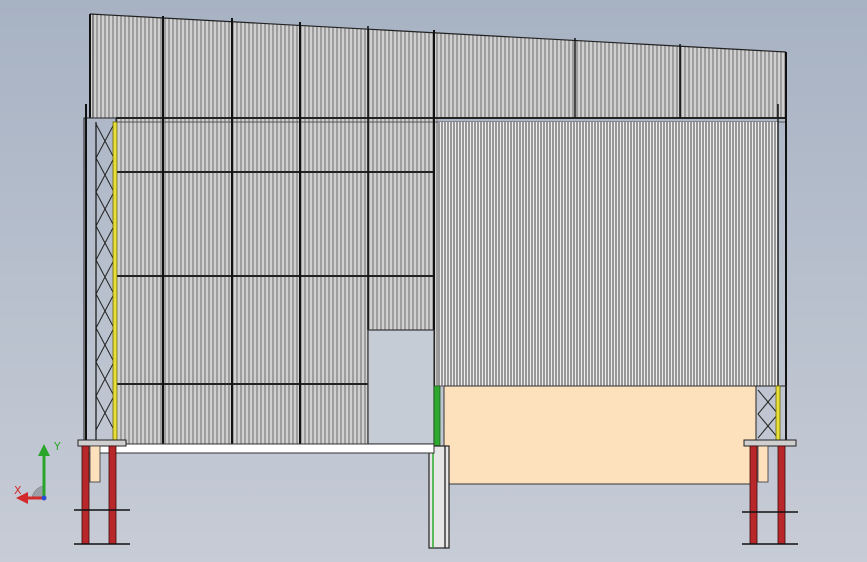  I want to click on door-opening, so click(401, 387).